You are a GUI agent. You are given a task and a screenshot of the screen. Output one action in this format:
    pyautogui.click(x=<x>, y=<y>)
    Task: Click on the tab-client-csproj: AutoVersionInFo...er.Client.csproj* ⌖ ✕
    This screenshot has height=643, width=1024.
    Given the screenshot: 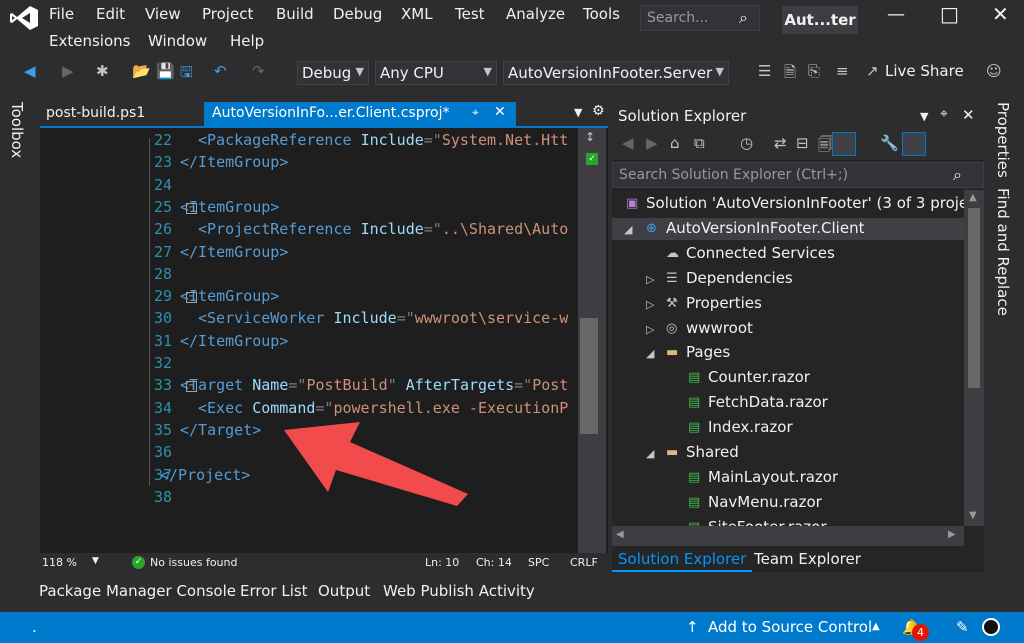 What is the action you would take?
    pyautogui.click(x=360, y=114)
    